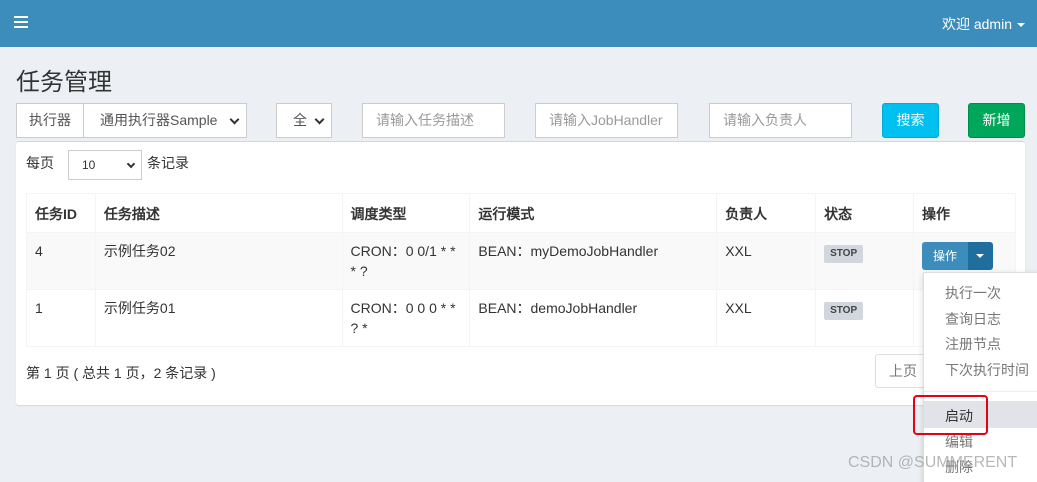  I want to click on page-length-select: 10, so click(105, 165).